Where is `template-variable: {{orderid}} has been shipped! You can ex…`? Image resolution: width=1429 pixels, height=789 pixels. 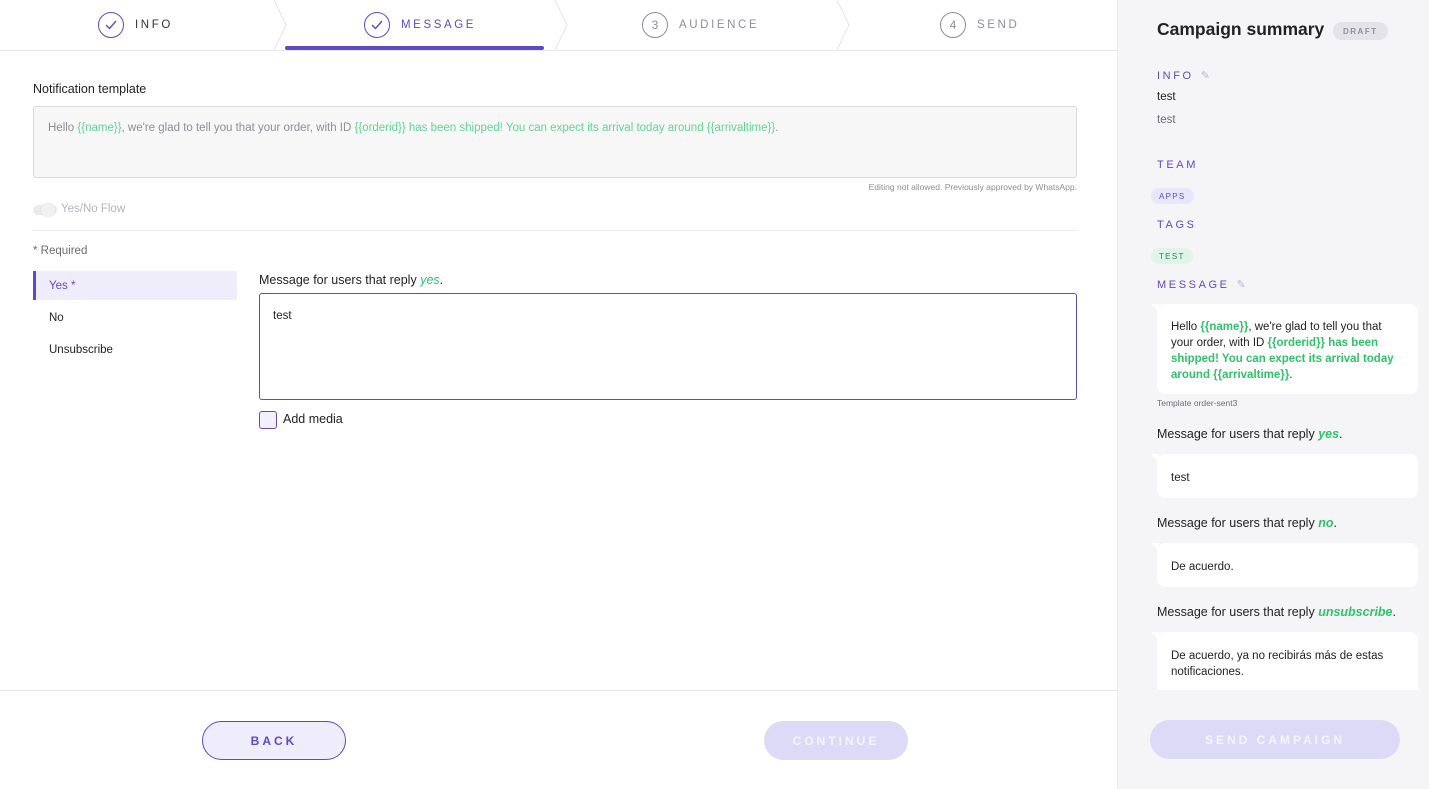
template-variable: {{orderid}} has been shipped! You can ex… is located at coordinates (565, 128).